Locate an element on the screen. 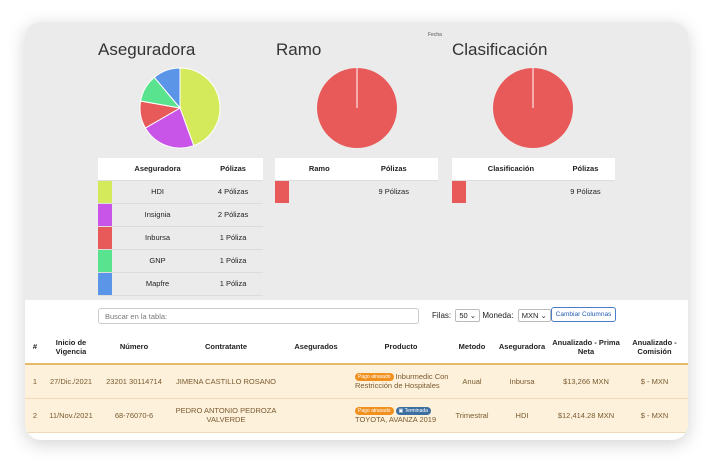 This screenshot has width=713, height=468. cambiar-columnas-button: Cambiar Columnas is located at coordinates (583, 314).